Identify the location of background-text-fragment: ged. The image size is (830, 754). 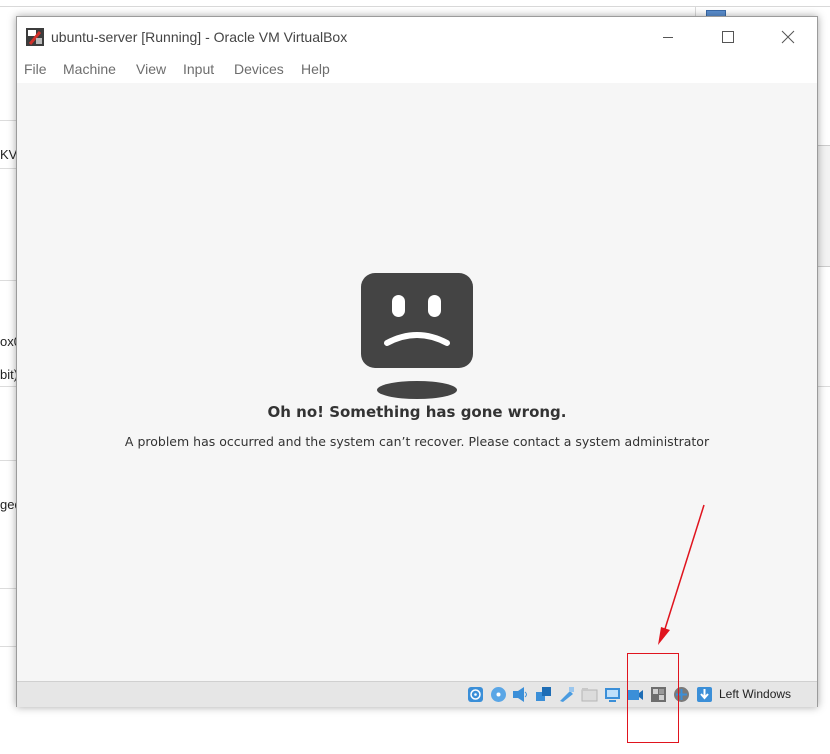
(8, 504).